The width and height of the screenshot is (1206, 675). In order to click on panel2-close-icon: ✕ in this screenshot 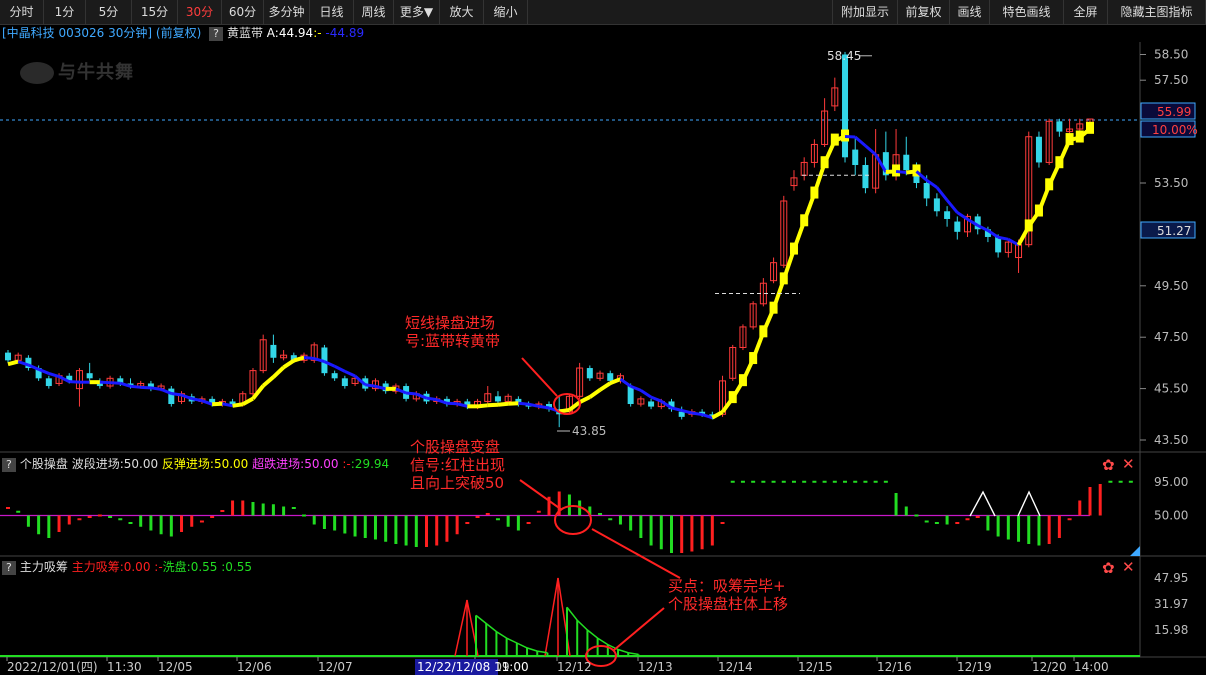, I will do `click(1128, 464)`.